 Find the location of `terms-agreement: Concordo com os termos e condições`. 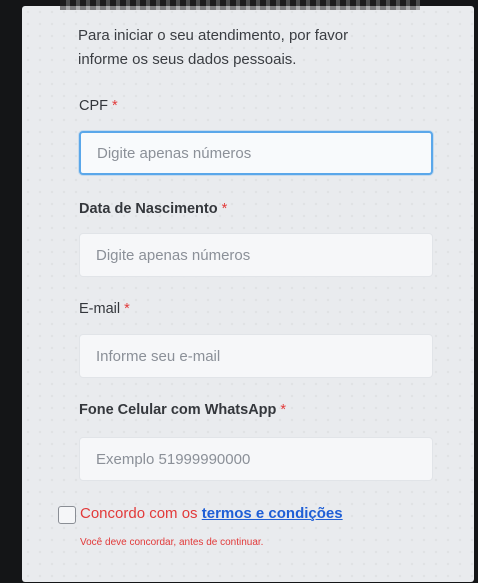

terms-agreement: Concordo com os termos e condições is located at coordinates (211, 513).